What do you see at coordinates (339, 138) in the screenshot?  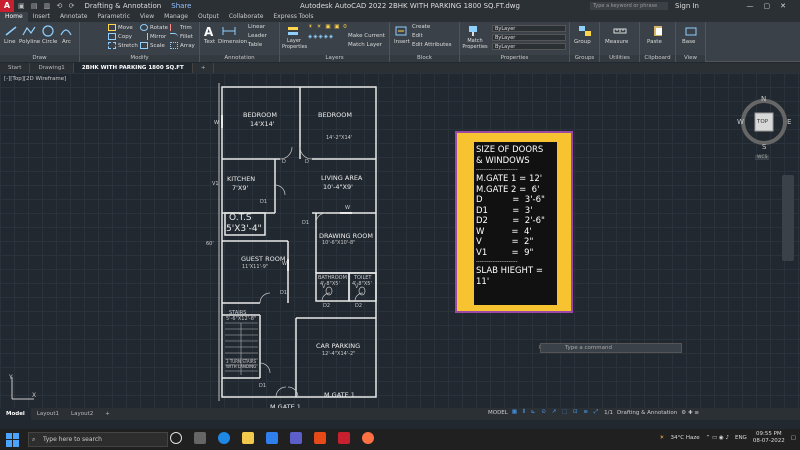 I see `bedroom2-size: 14'-2"X14'` at bounding box center [339, 138].